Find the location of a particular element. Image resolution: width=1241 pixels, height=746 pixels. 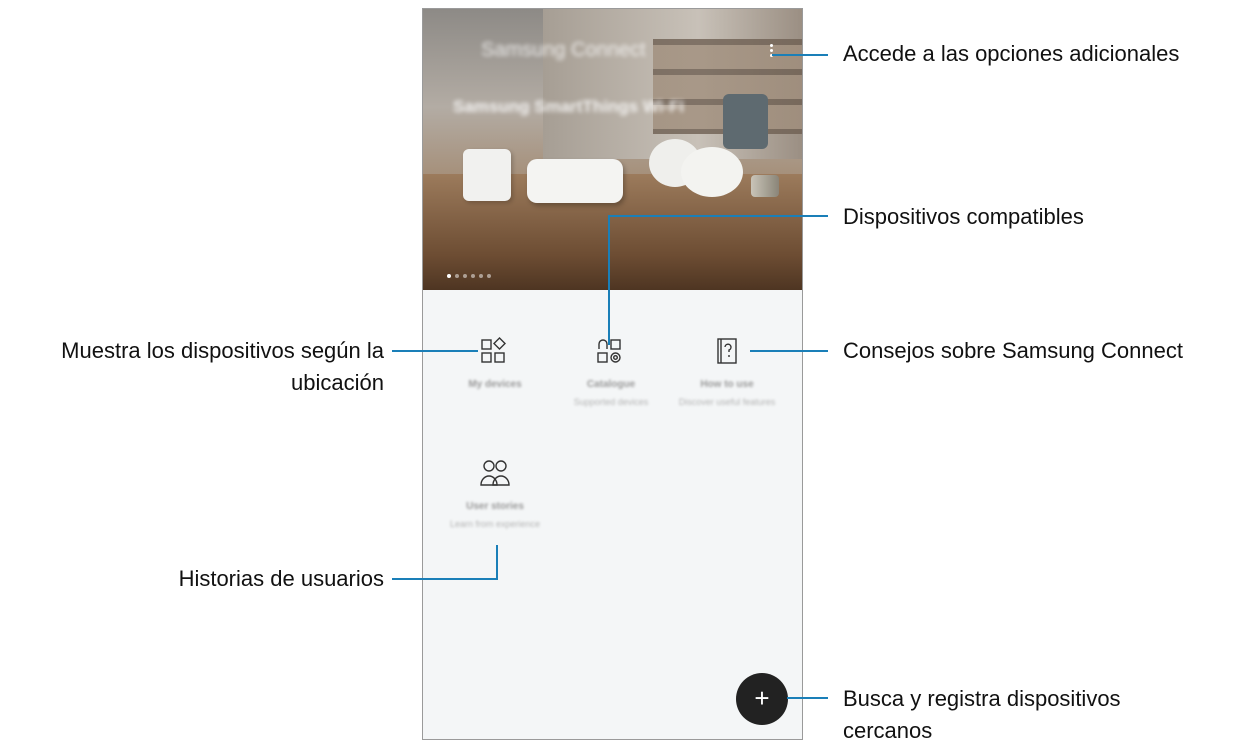

callout-search-register-line2: cercanos is located at coordinates (888, 730).